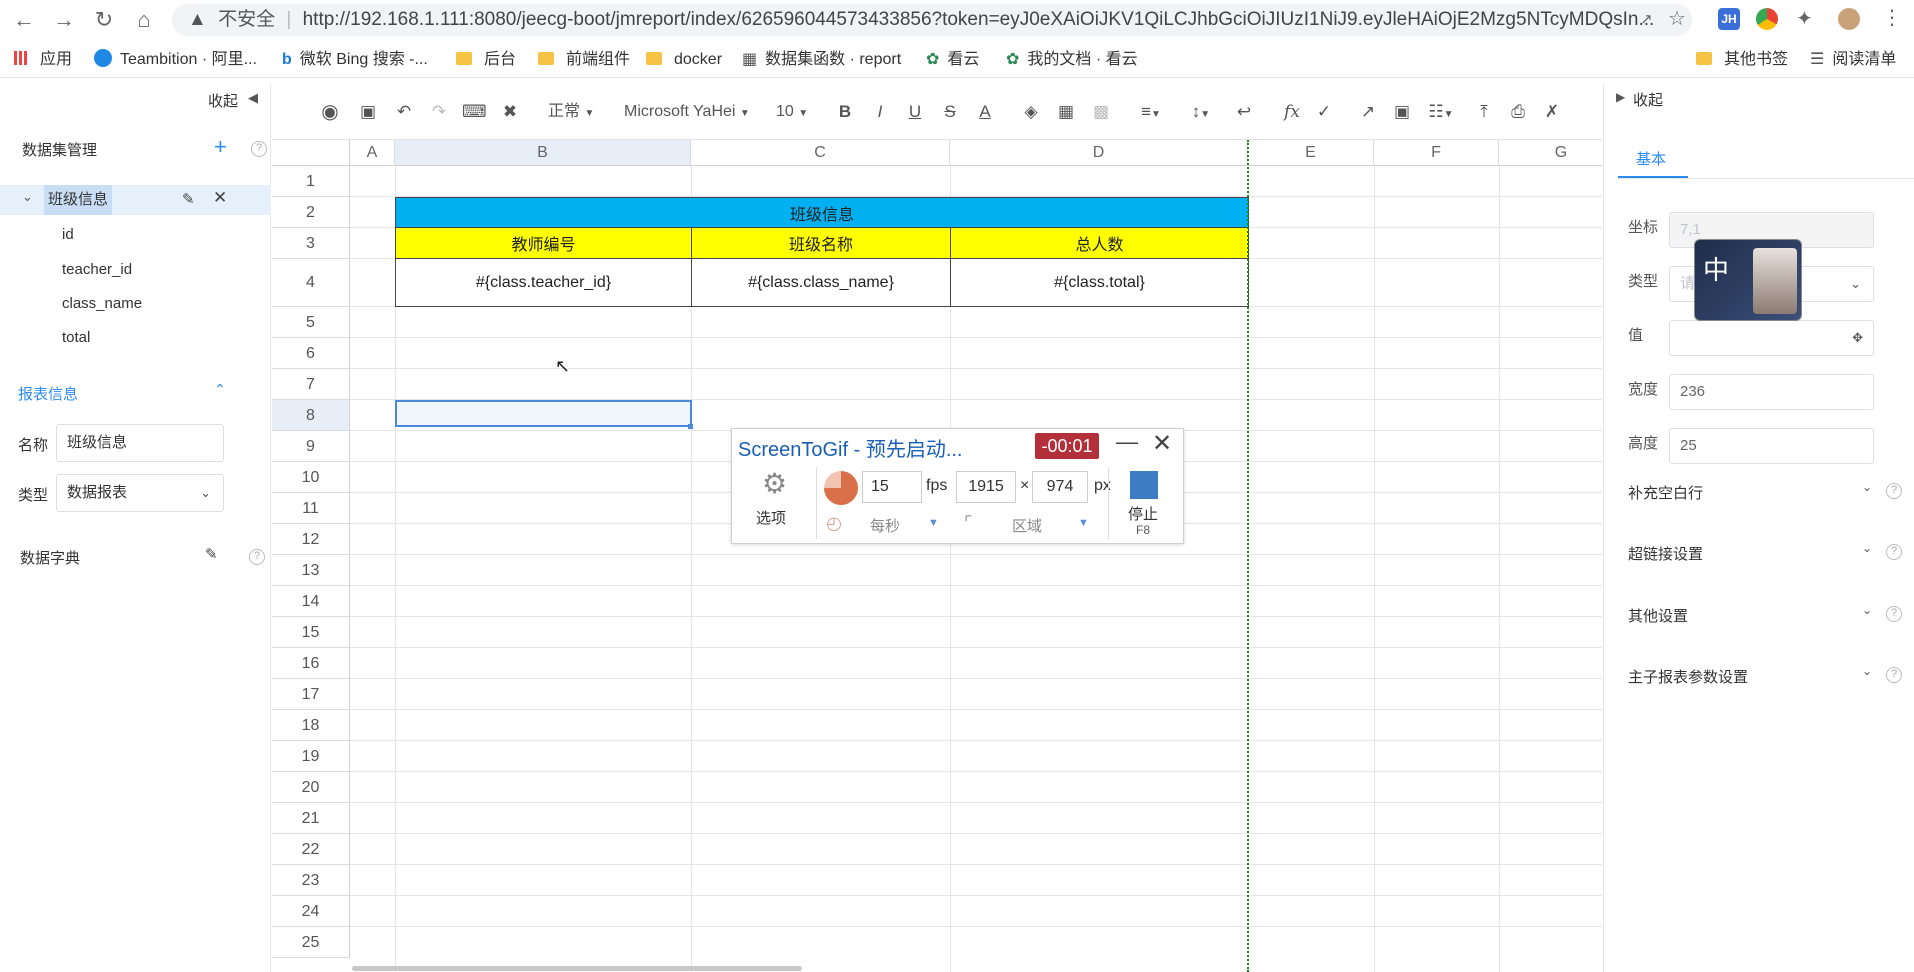 This screenshot has width=1914, height=972. What do you see at coordinates (1771, 338) in the screenshot?
I see `value-input: ✥` at bounding box center [1771, 338].